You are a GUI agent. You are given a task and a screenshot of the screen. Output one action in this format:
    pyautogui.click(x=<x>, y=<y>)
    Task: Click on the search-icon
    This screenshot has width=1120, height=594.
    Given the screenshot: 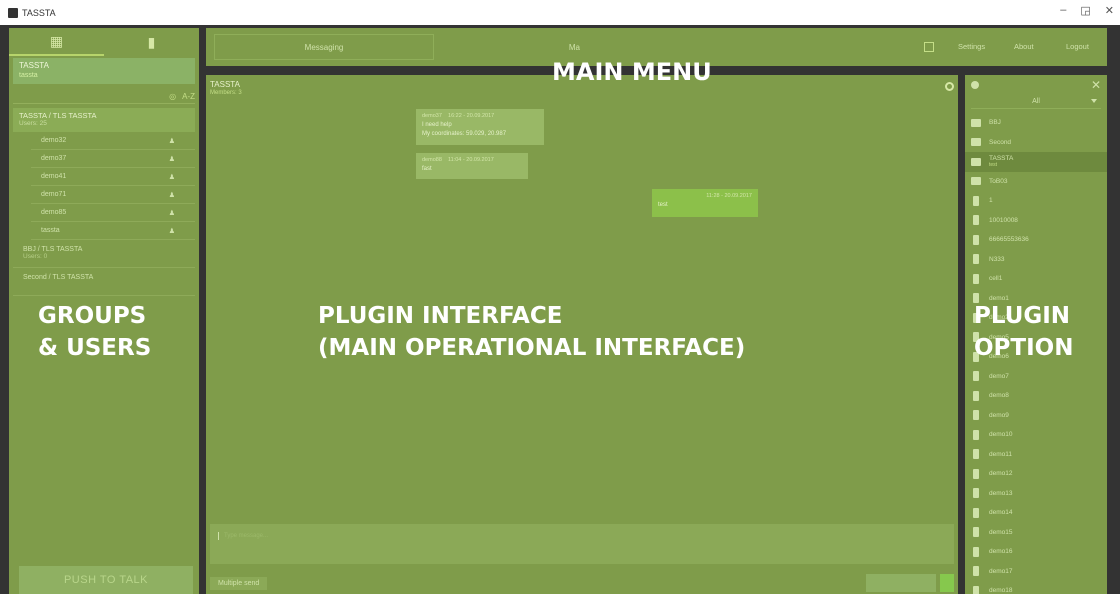 What is the action you would take?
    pyautogui.click(x=949, y=86)
    